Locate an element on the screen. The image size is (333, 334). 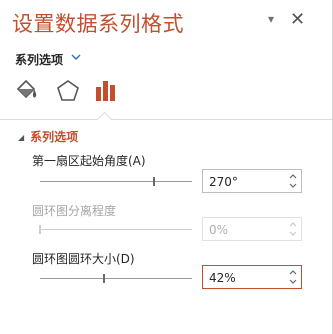
effects-icon is located at coordinates (68, 91).